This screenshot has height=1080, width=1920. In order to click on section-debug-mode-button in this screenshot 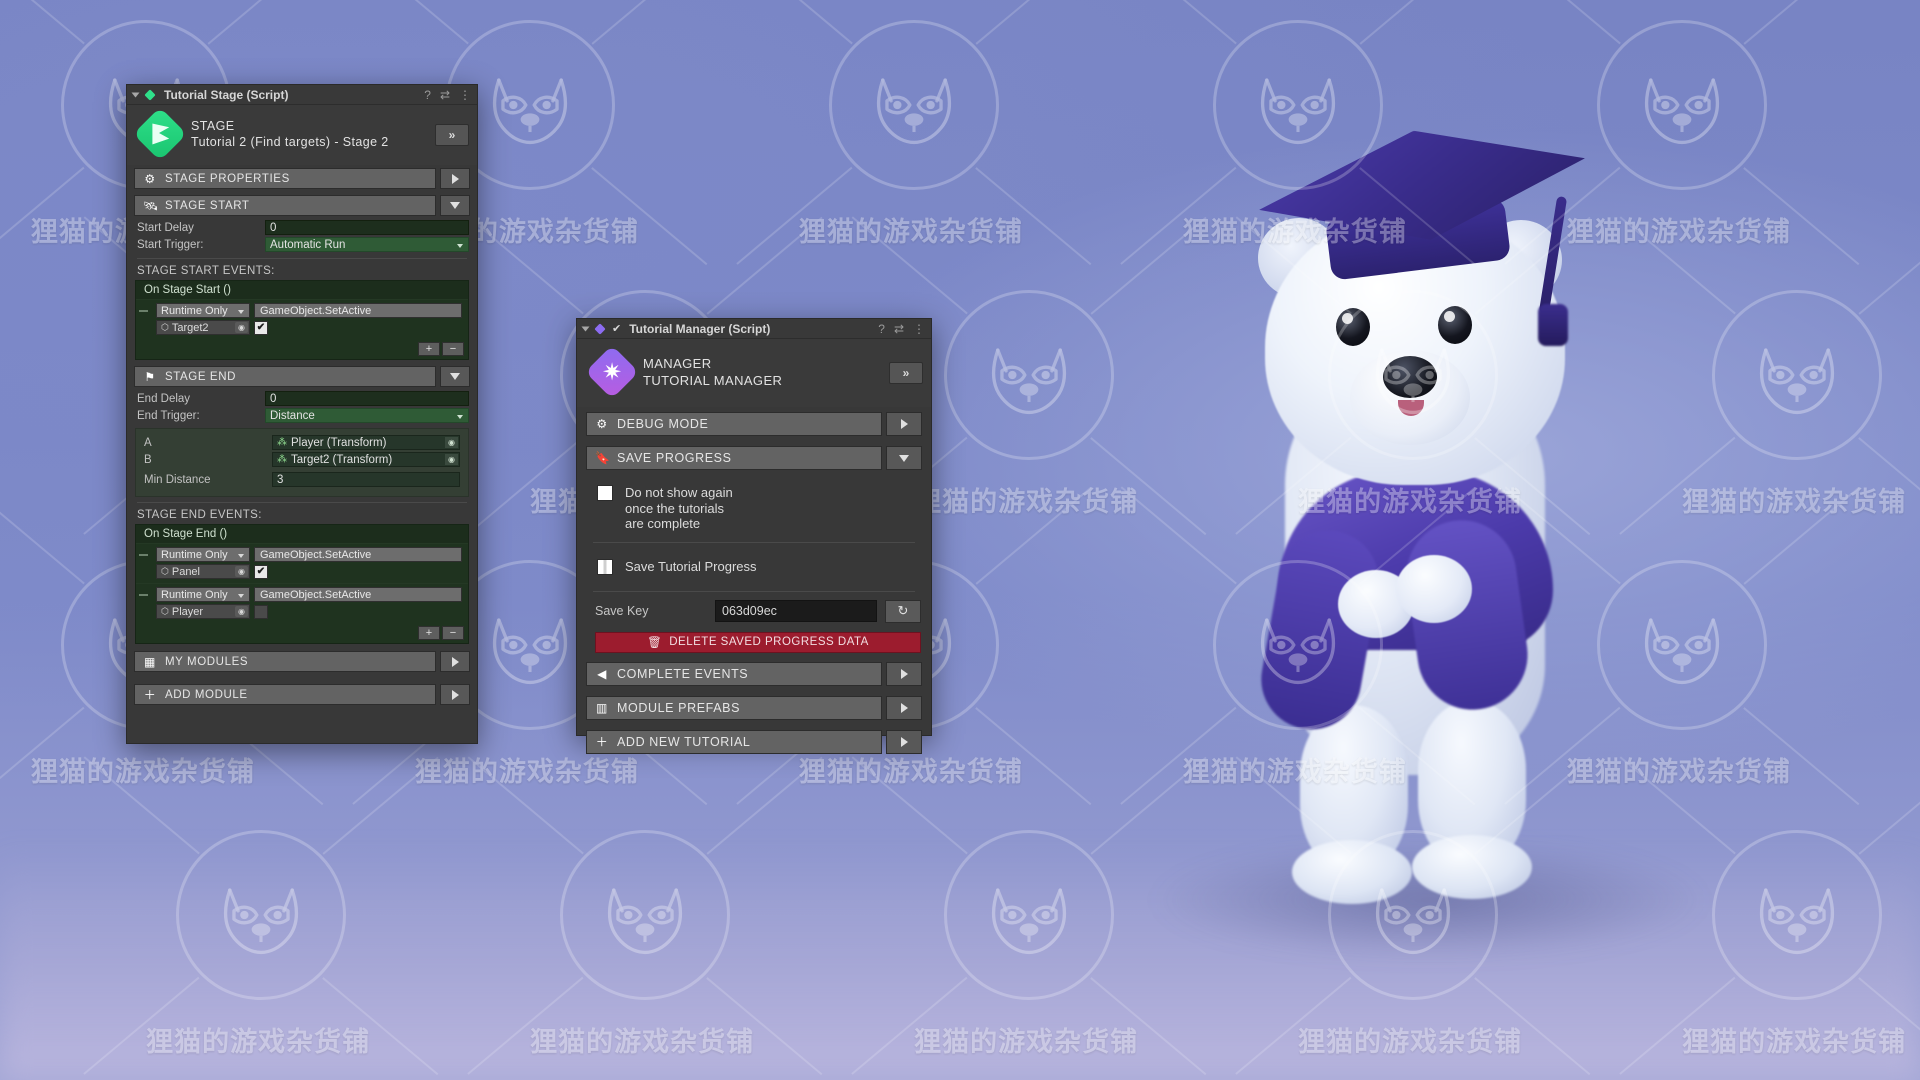, I will do `click(904, 424)`.